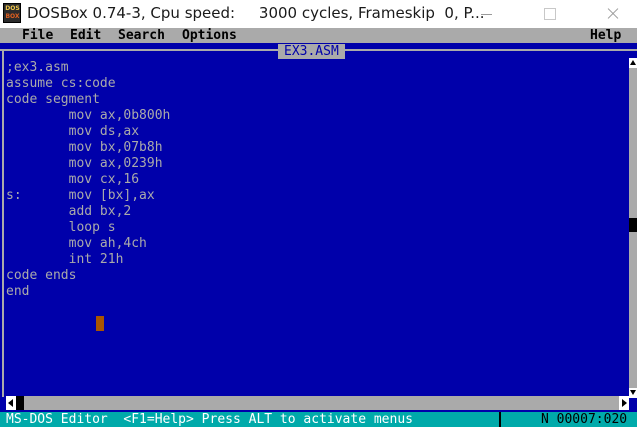  What do you see at coordinates (633, 63) in the screenshot?
I see `scroll-up-arrow-icon` at bounding box center [633, 63].